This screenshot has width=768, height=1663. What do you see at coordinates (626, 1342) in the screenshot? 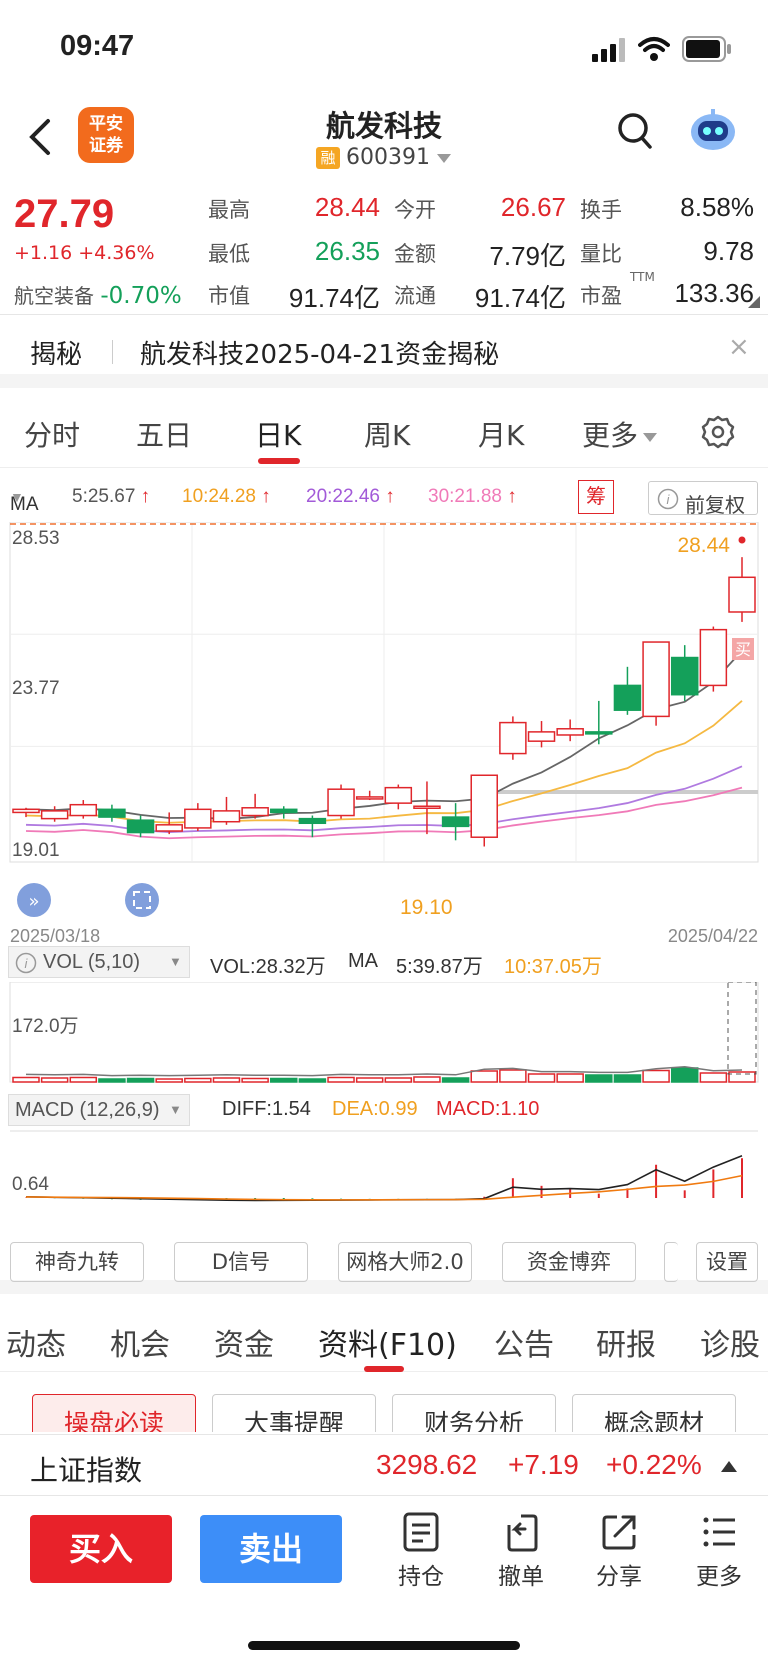
I see `tab-research: 研报` at bounding box center [626, 1342].